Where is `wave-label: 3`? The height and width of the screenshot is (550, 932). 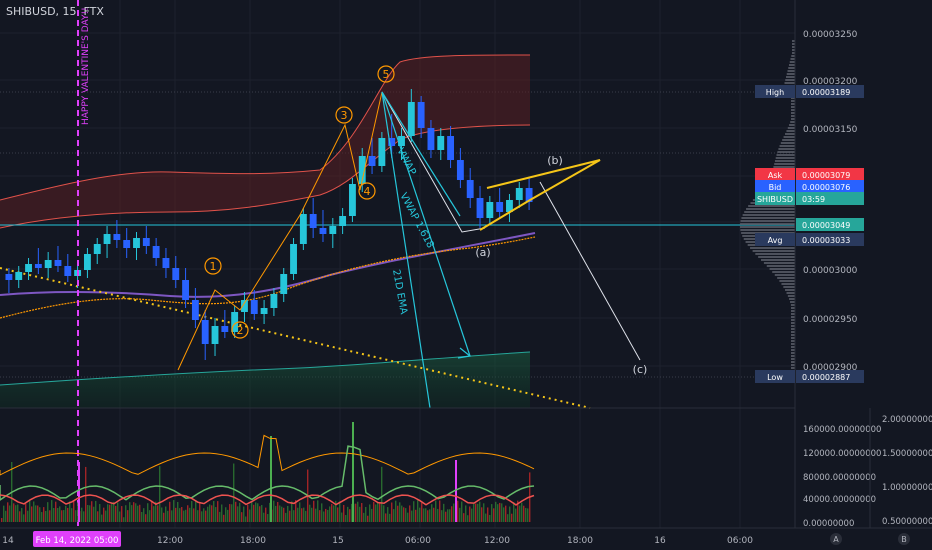
wave-label: 3 is located at coordinates (344, 115).